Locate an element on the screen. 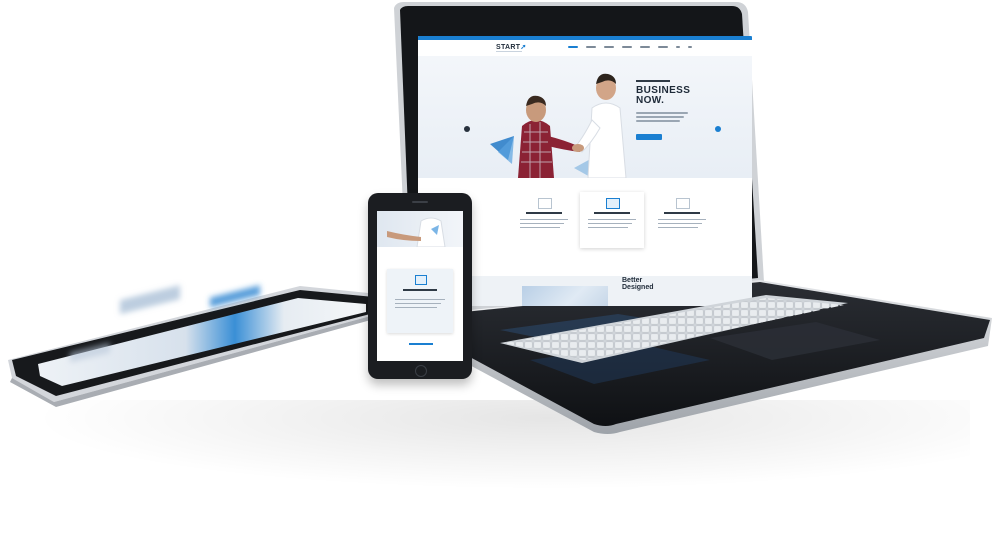 The image size is (1000, 540). phone-screen is located at coordinates (420, 286).